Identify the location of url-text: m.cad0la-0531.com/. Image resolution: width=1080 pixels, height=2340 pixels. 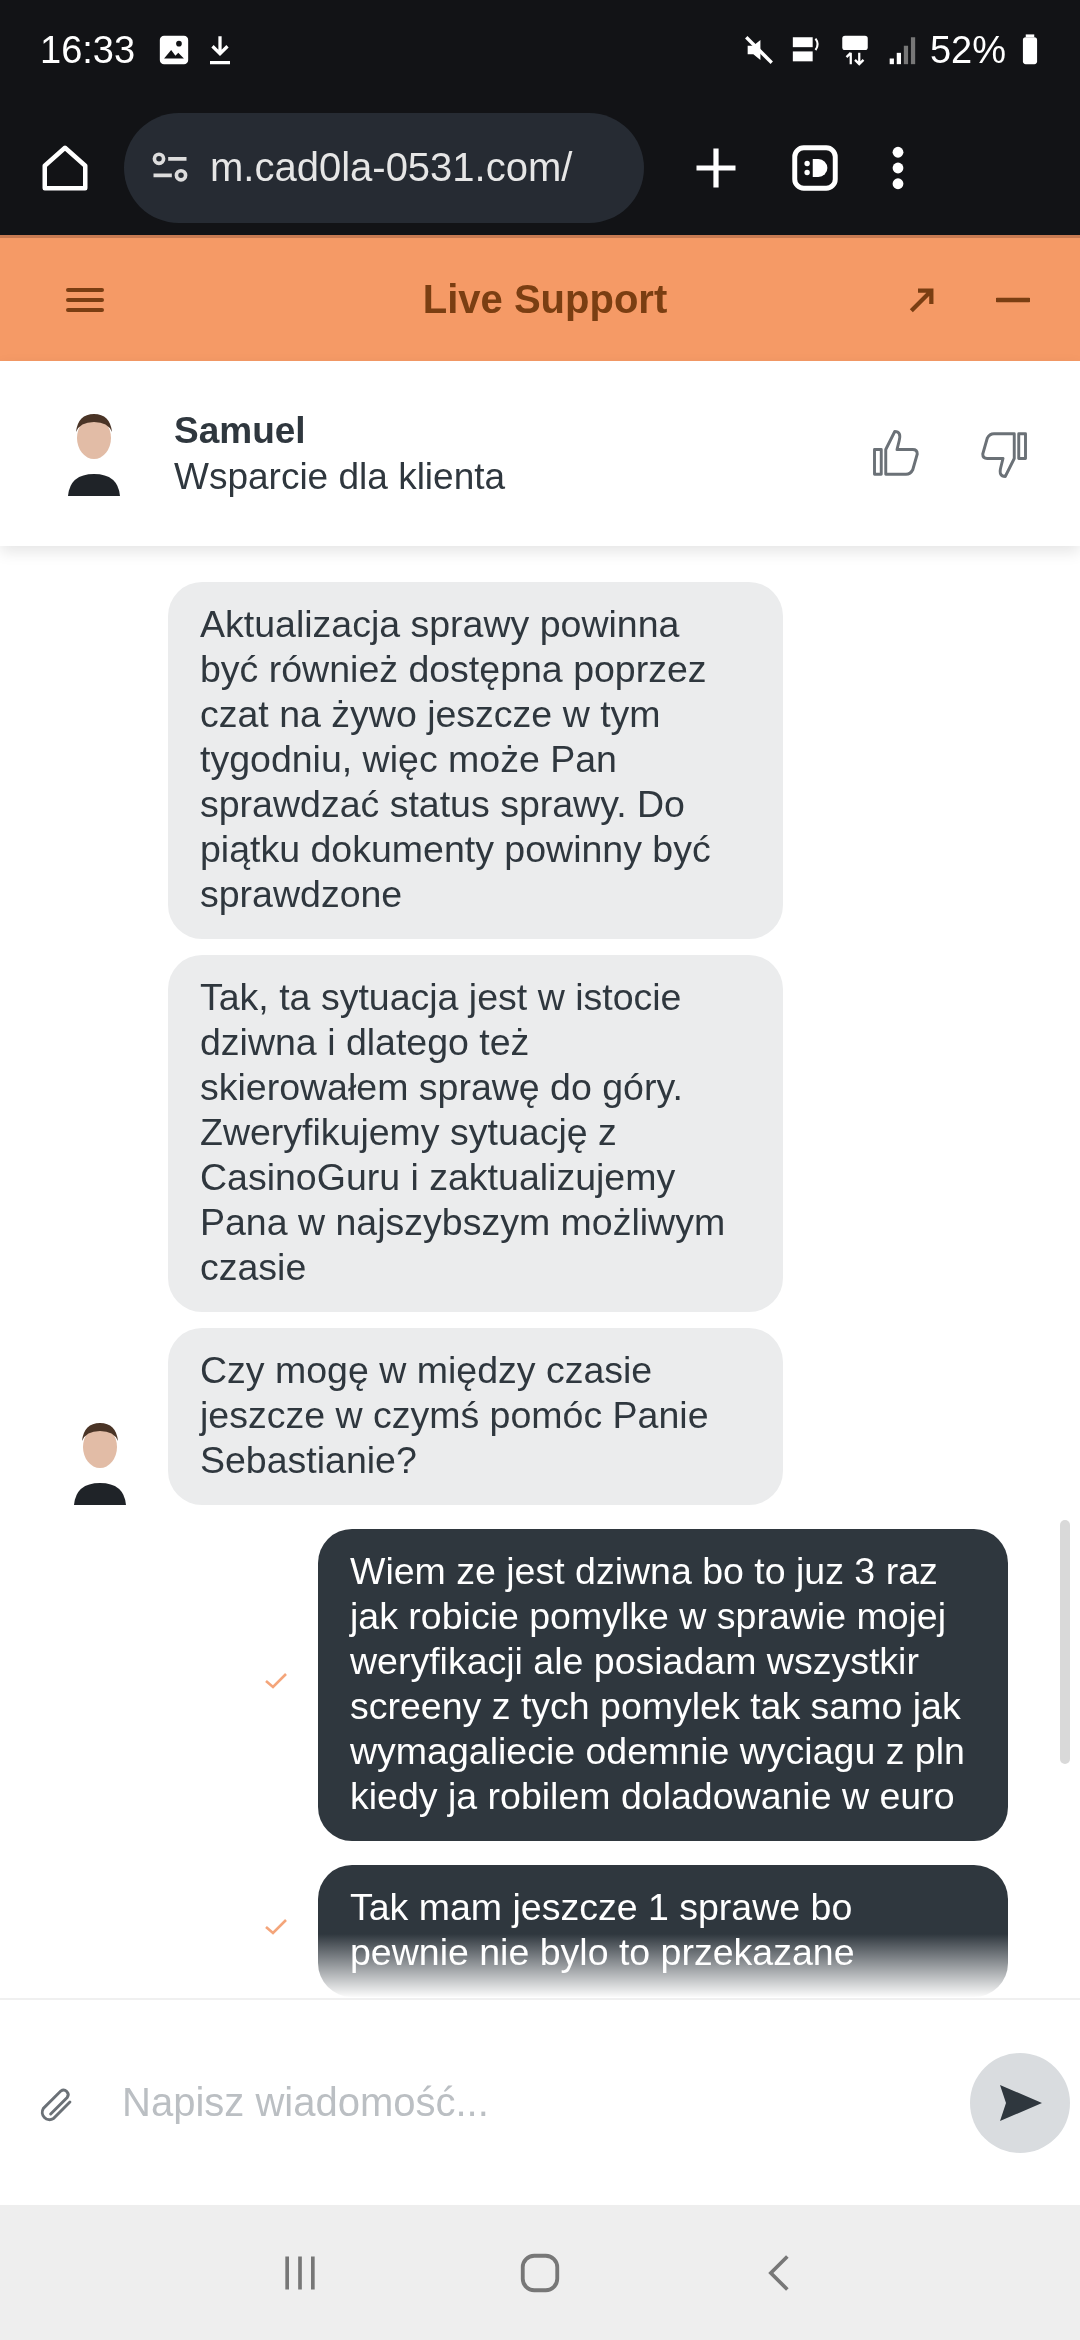
(391, 167).